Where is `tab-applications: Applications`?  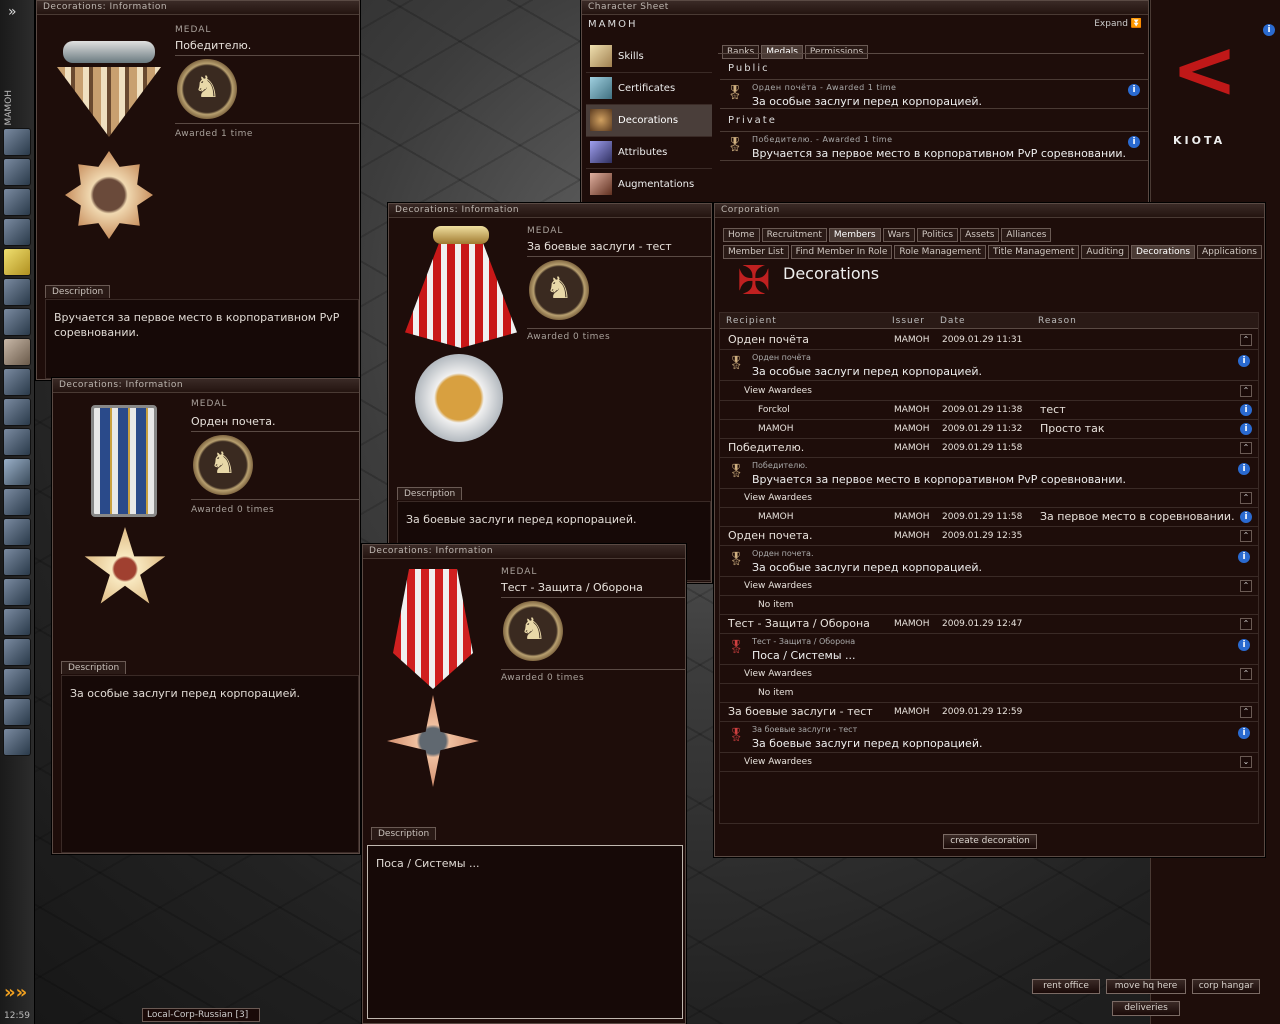 tab-applications: Applications is located at coordinates (1229, 252).